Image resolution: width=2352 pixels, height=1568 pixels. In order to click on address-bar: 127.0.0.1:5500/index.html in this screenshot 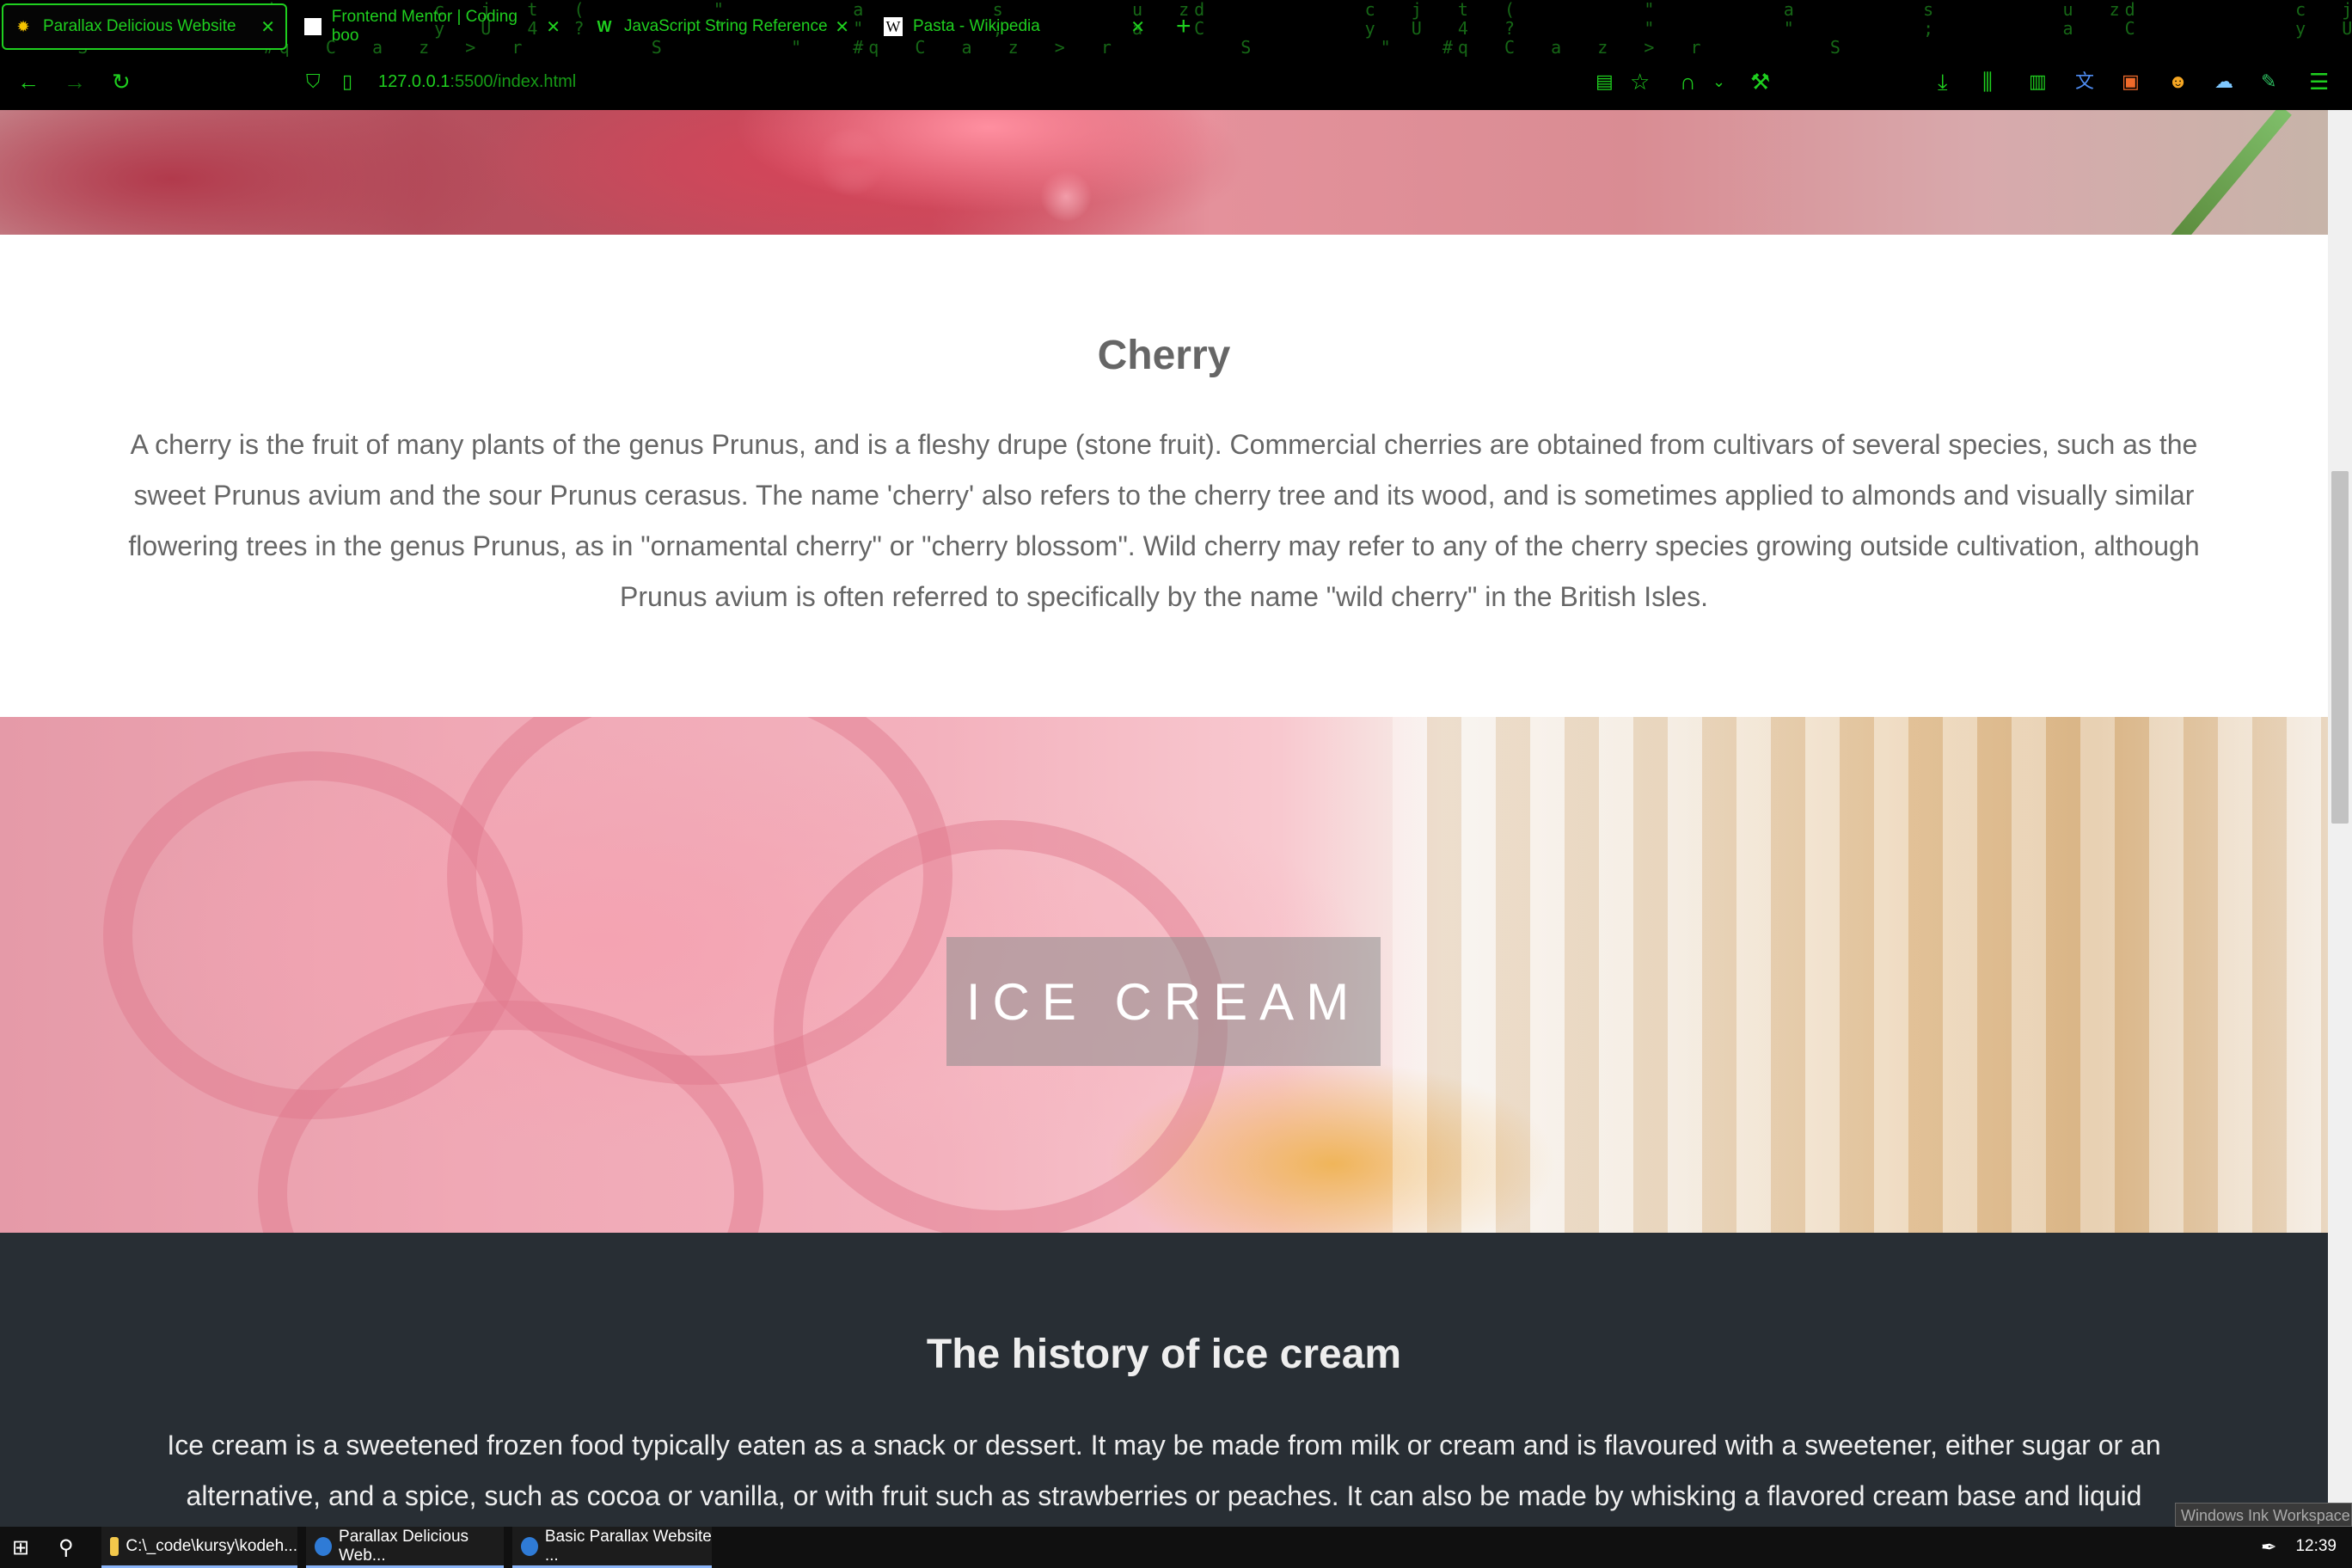, I will do `click(477, 82)`.